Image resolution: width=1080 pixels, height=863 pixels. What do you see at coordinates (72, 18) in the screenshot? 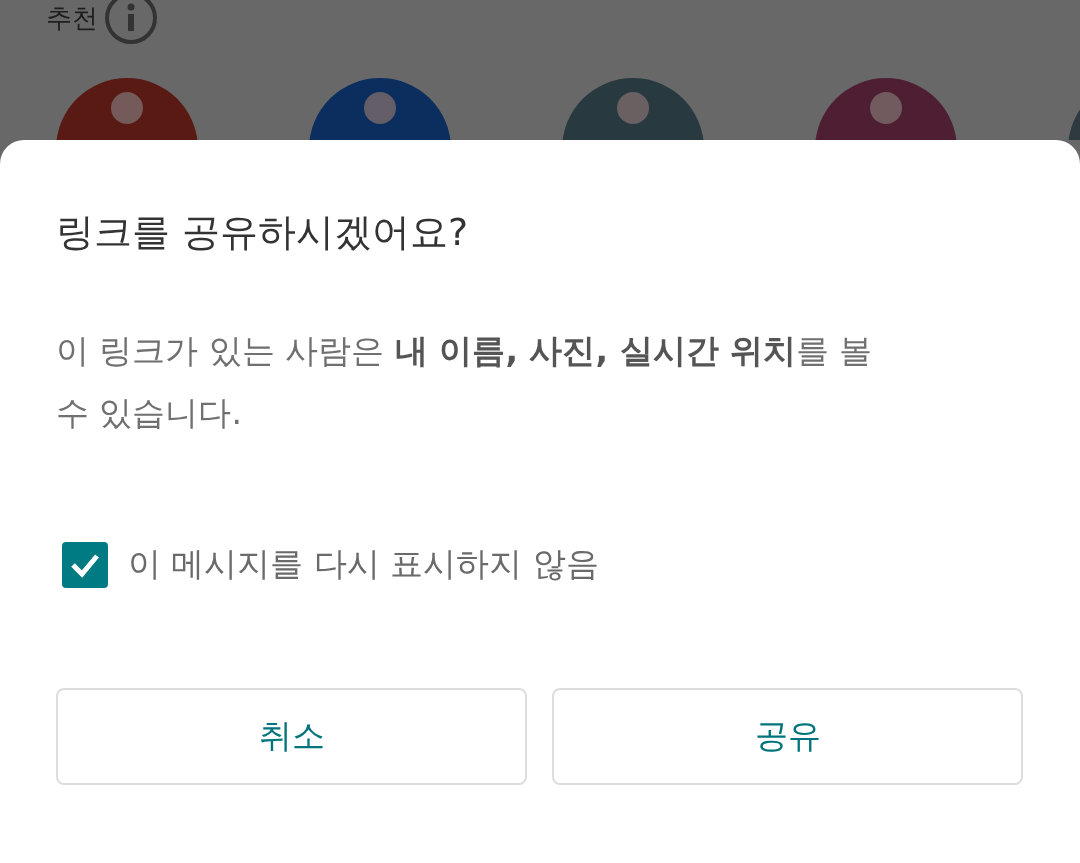
I see `section-title: 추천` at bounding box center [72, 18].